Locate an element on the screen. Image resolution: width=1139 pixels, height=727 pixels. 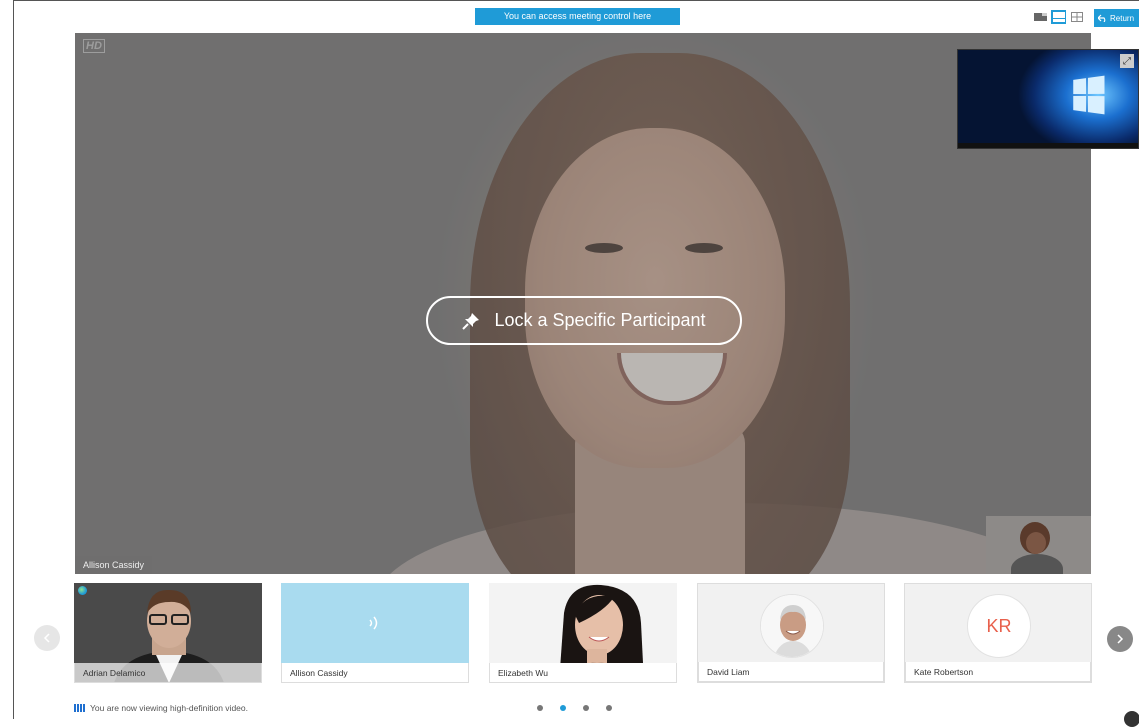
layout-floating-icon is located at coordinates (1040, 17).